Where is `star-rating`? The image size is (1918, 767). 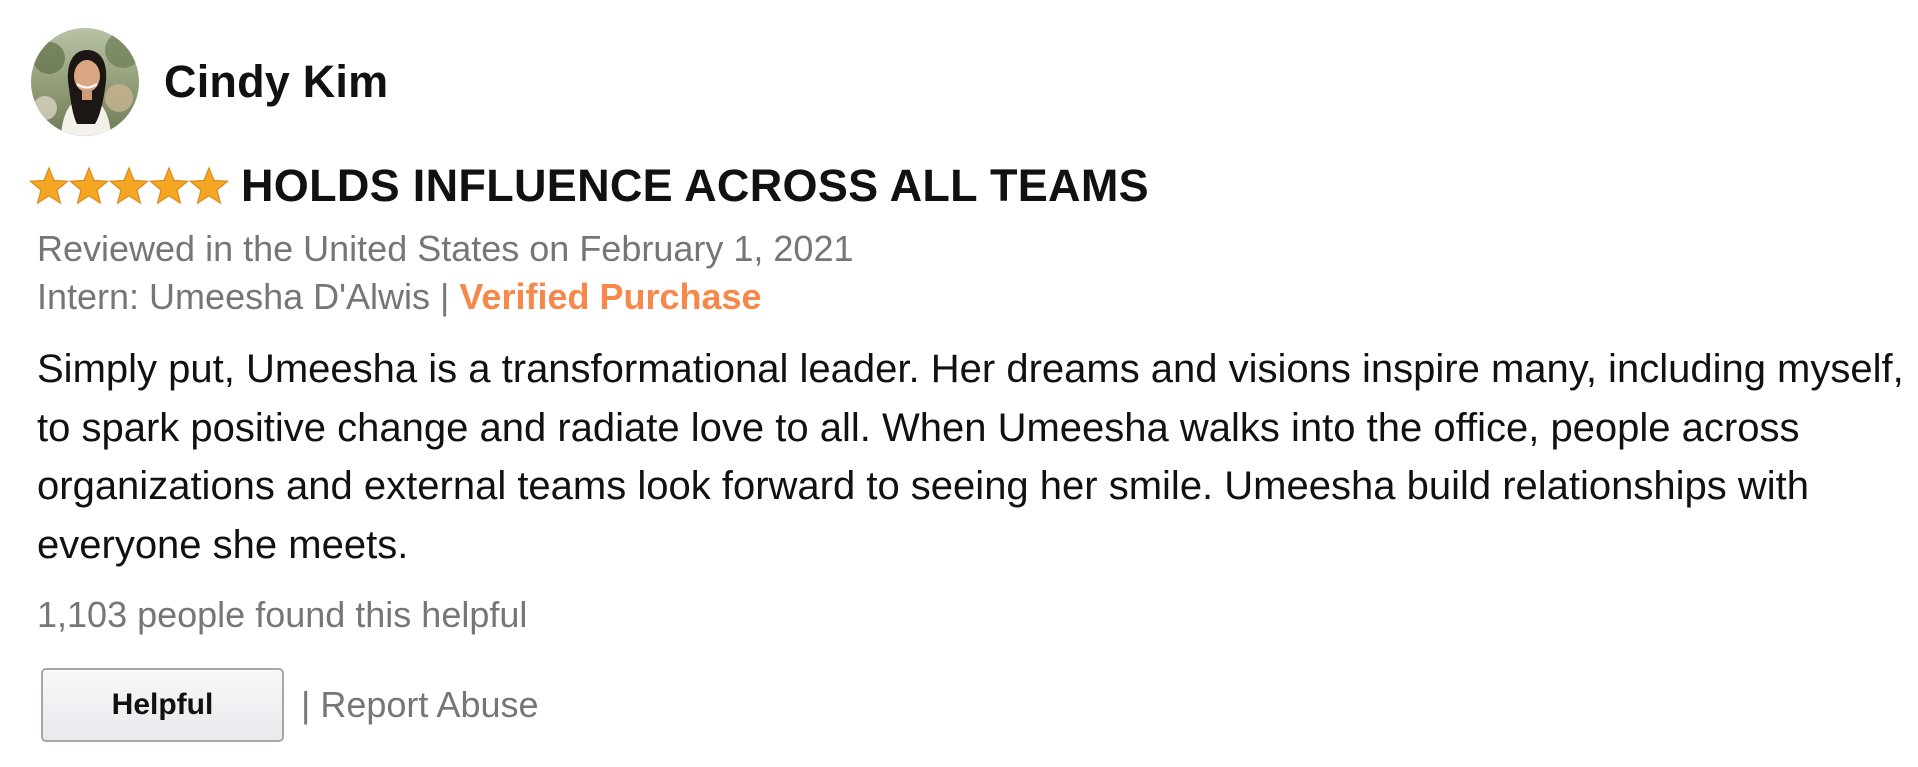 star-rating is located at coordinates (129, 186).